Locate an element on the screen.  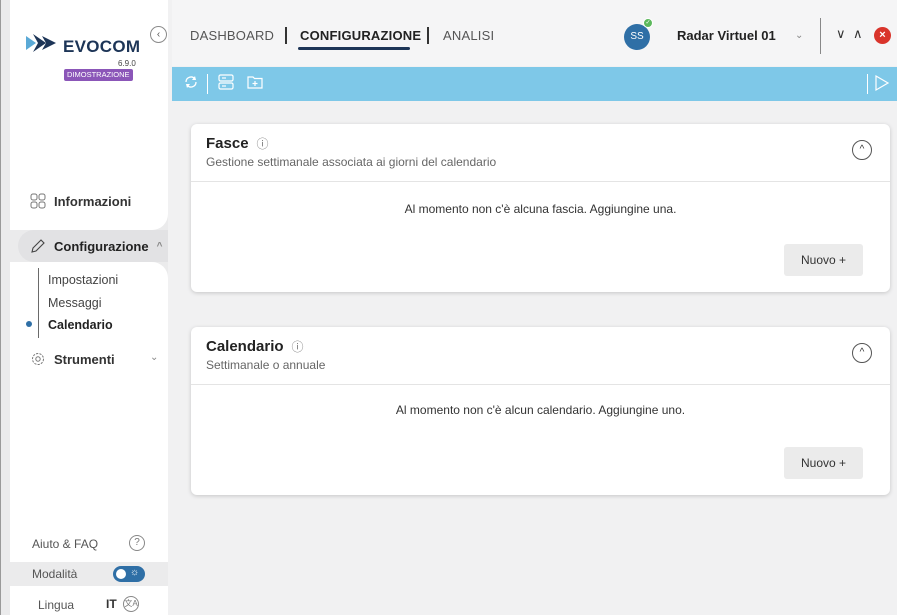
tab-dashboard: DASHBOARD is located at coordinates (232, 35).